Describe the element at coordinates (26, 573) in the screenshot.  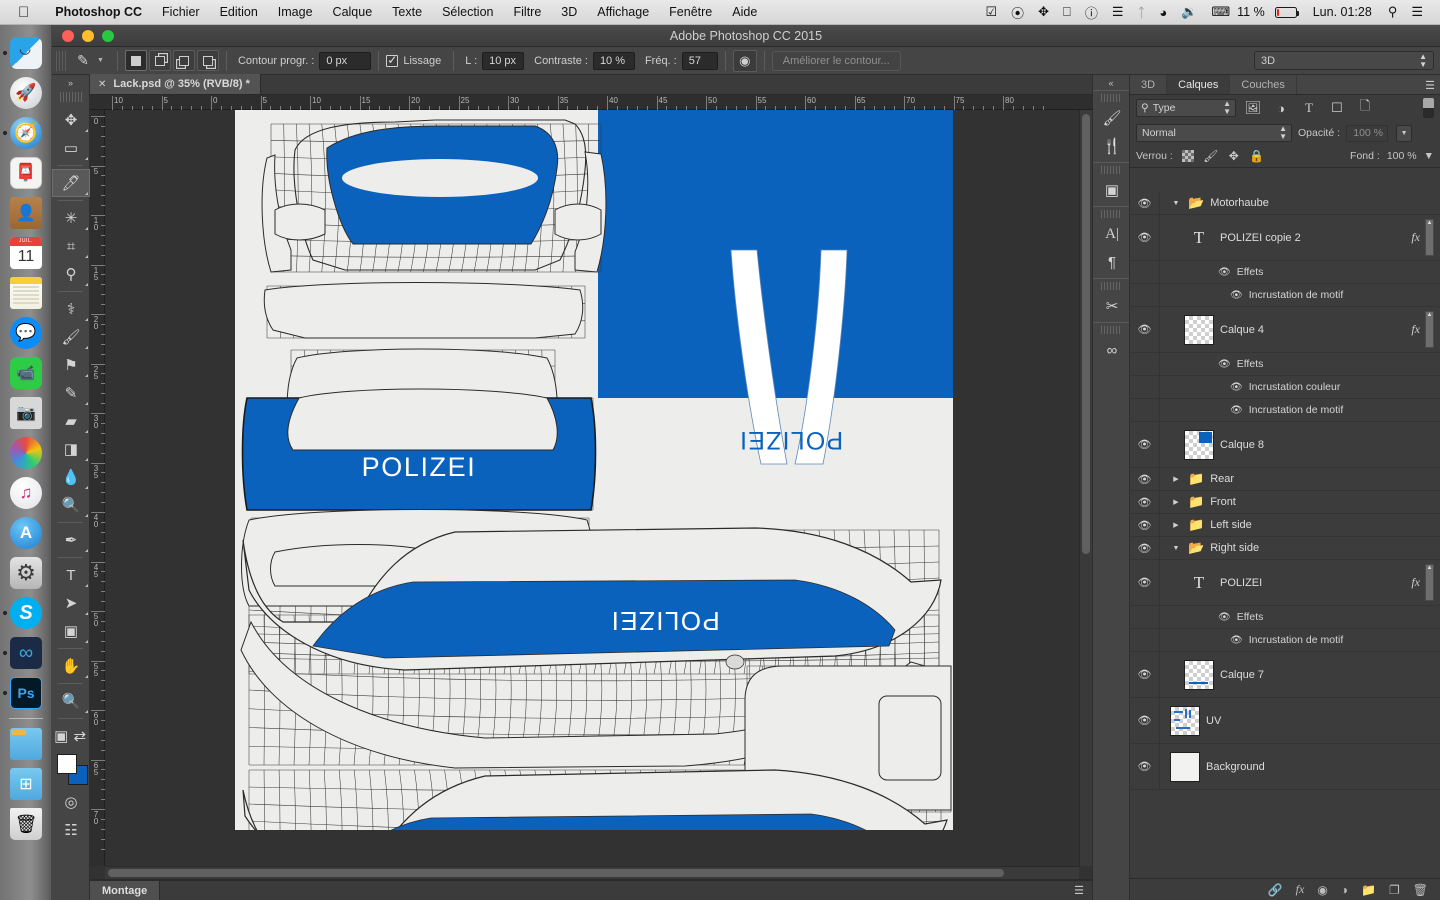
I see `dock-item-system-preferences` at that location.